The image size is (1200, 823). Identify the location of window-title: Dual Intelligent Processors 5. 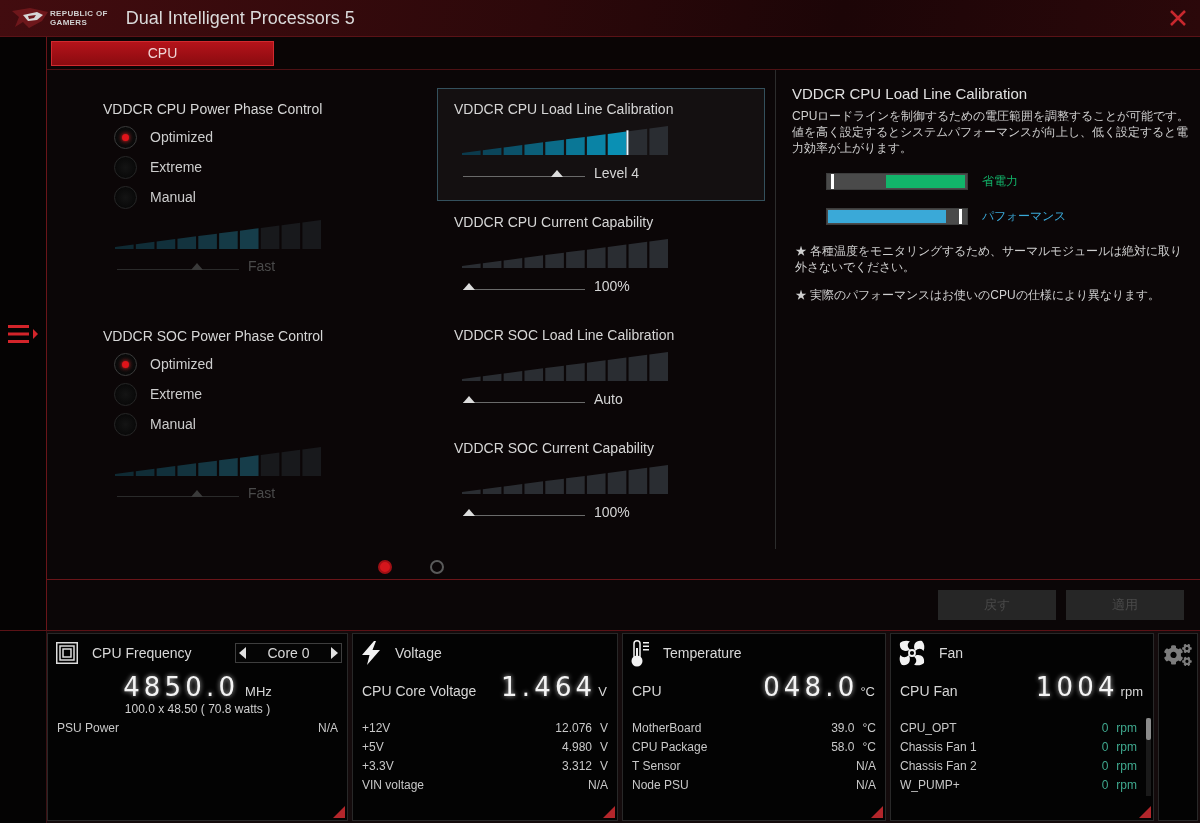
(240, 18).